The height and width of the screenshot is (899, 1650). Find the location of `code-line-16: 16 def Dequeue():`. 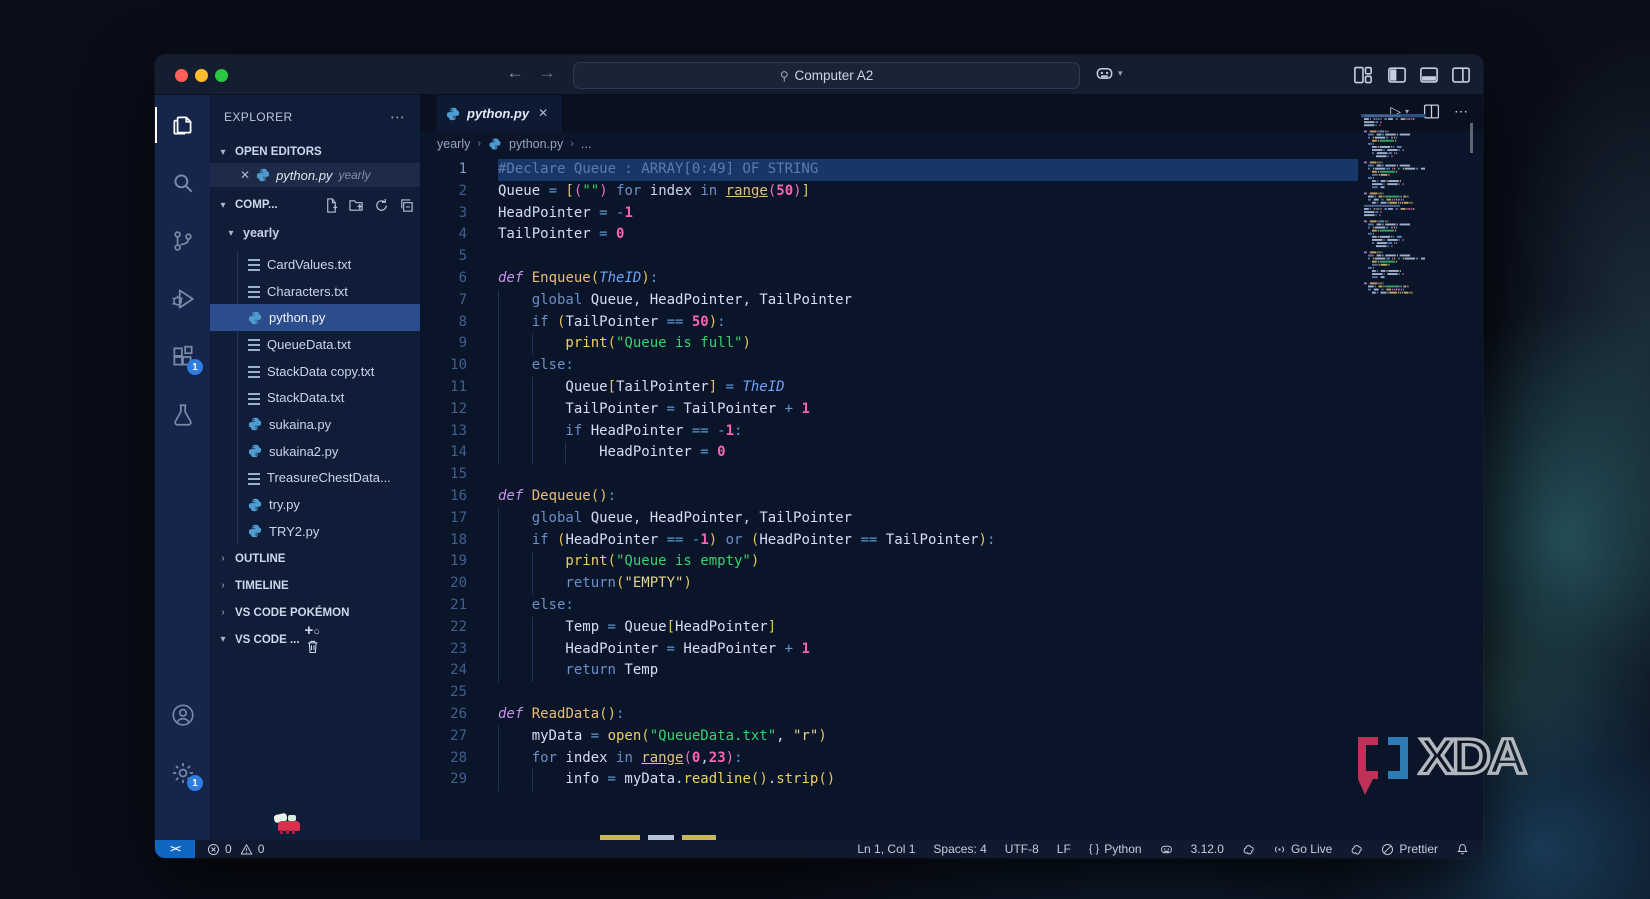

code-line-16: 16 def Dequeue(): is located at coordinates (951, 497).